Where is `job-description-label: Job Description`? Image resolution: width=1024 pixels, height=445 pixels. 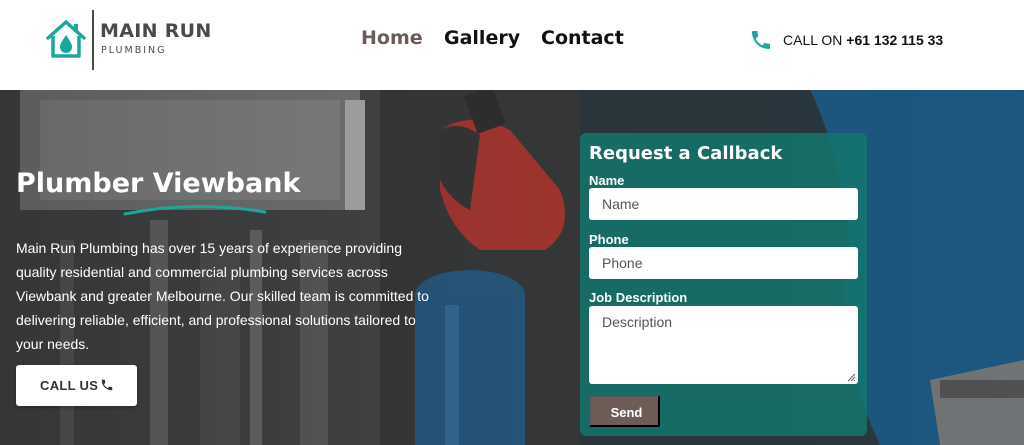
job-description-label: Job Description is located at coordinates (638, 297).